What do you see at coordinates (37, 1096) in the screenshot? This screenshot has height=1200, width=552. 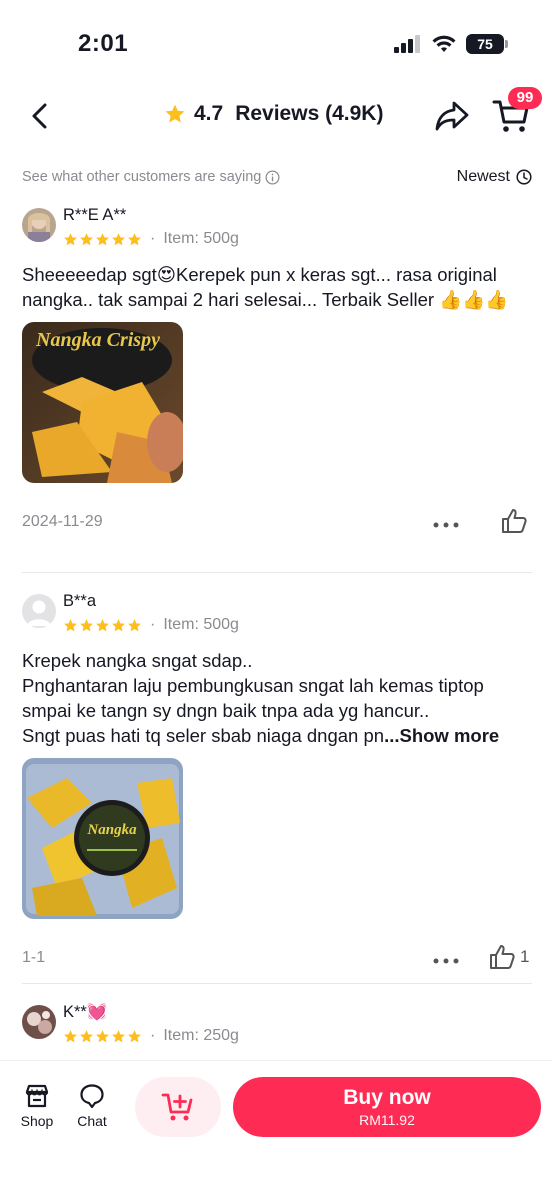 I see `shop-icon` at bounding box center [37, 1096].